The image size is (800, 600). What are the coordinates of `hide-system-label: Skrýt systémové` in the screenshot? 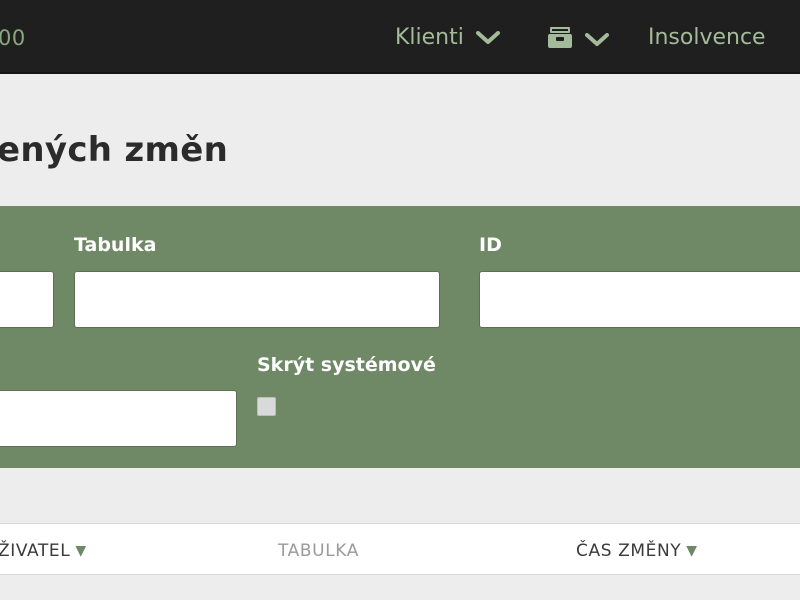 It's located at (346, 365).